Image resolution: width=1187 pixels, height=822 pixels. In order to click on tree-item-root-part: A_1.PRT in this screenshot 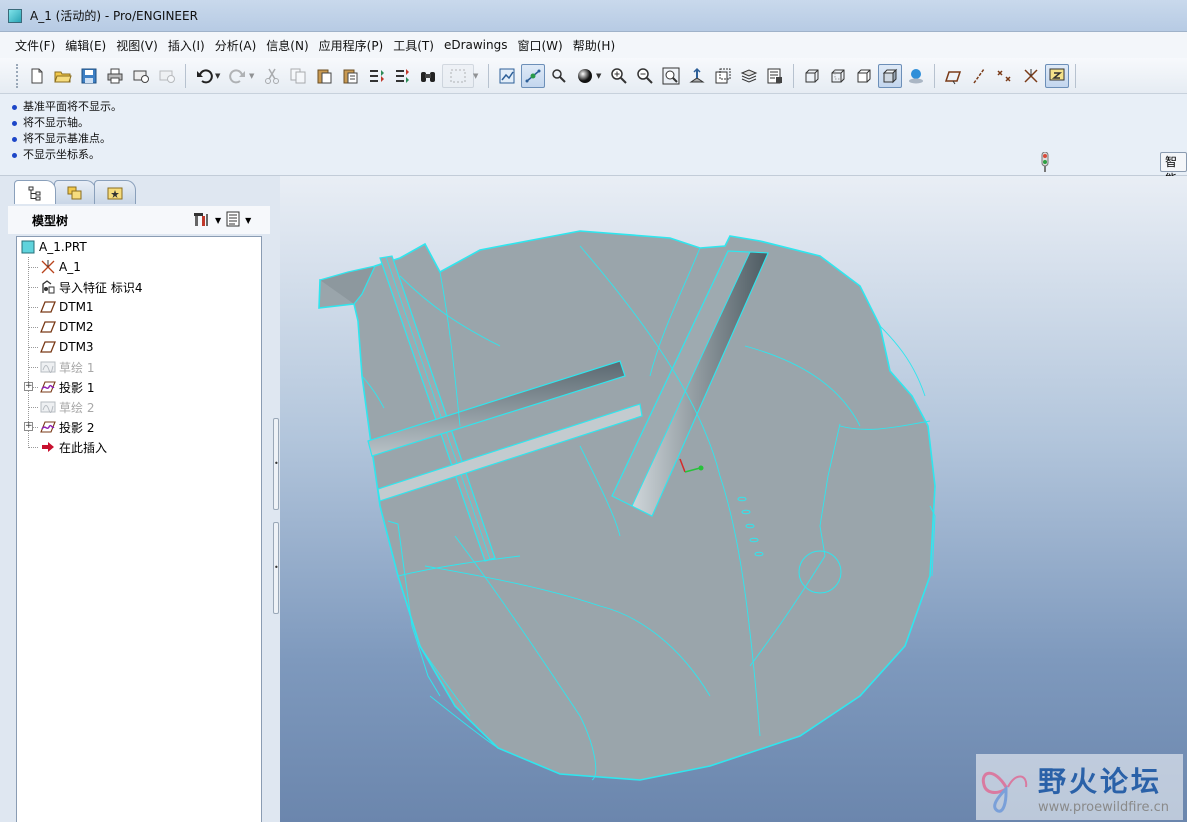, I will do `click(53, 247)`.